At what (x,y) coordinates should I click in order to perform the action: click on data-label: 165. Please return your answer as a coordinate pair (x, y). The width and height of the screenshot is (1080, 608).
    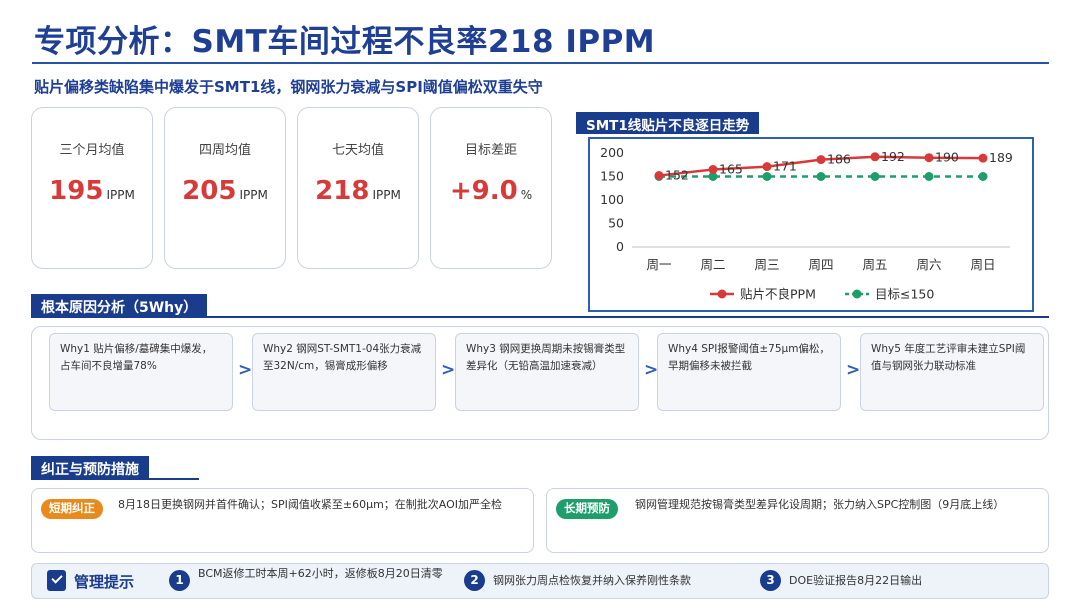
    Looking at the image, I should click on (731, 168).